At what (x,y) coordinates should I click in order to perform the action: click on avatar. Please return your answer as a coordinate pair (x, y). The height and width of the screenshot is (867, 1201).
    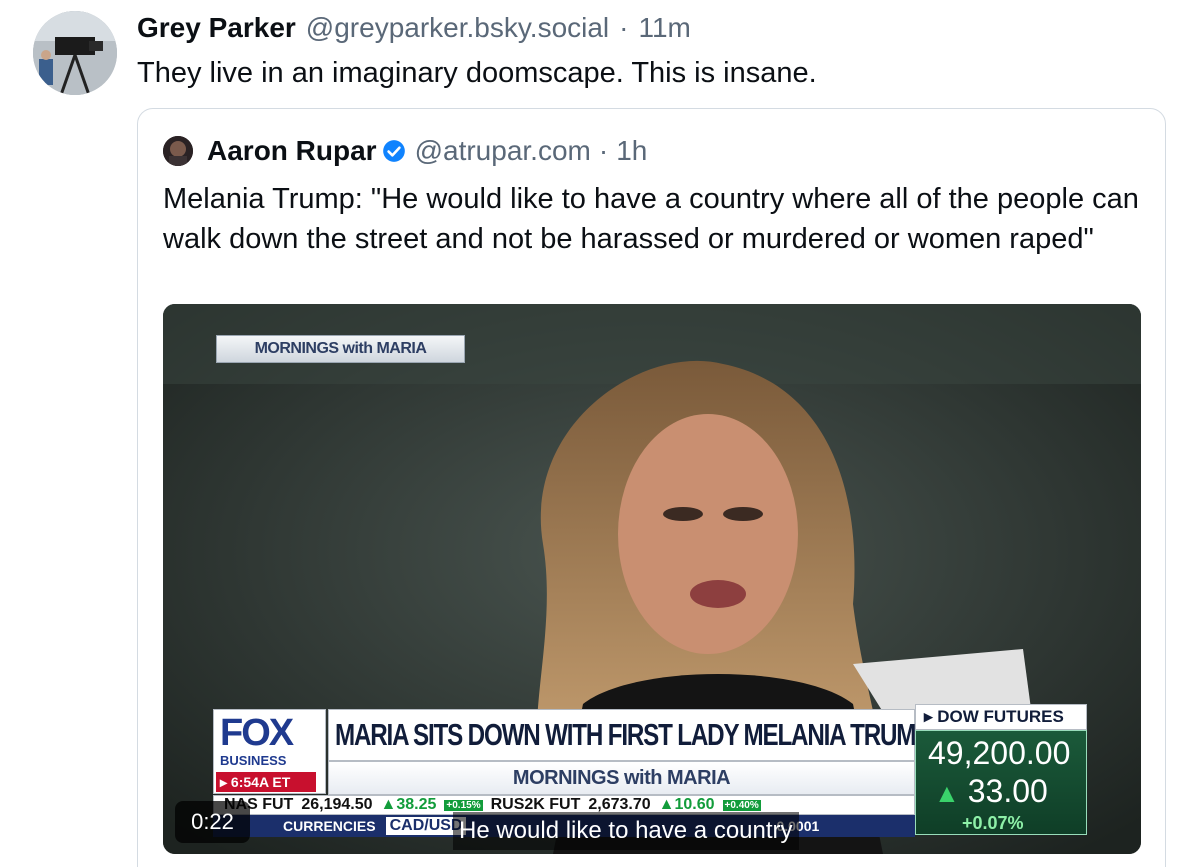
    Looking at the image, I should click on (75, 53).